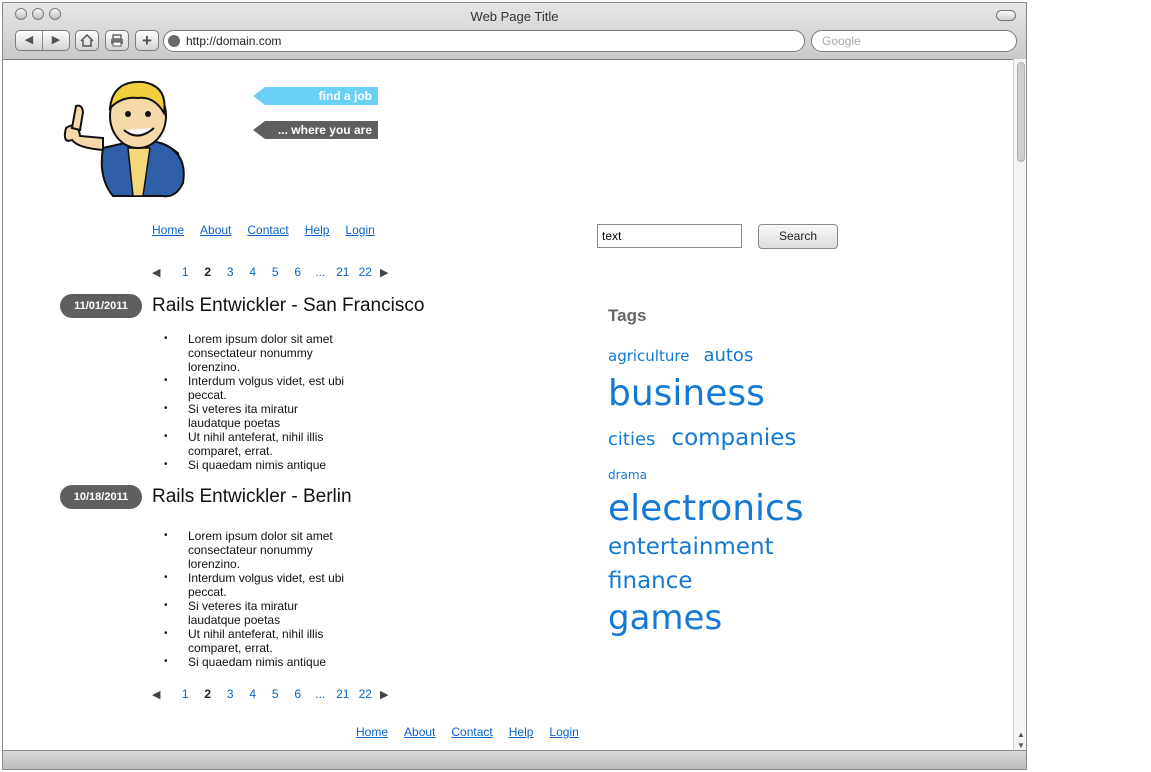  I want to click on job-date-badge: 11/01/2011, so click(101, 306).